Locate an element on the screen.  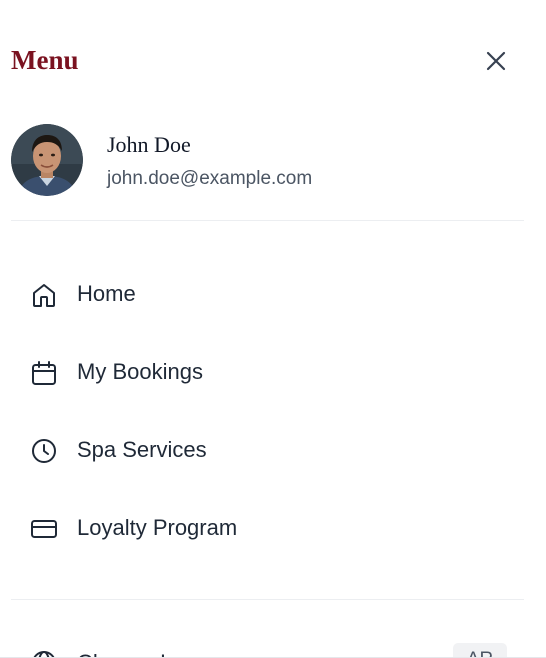
user-email: john.doe@example.com is located at coordinates (210, 178).